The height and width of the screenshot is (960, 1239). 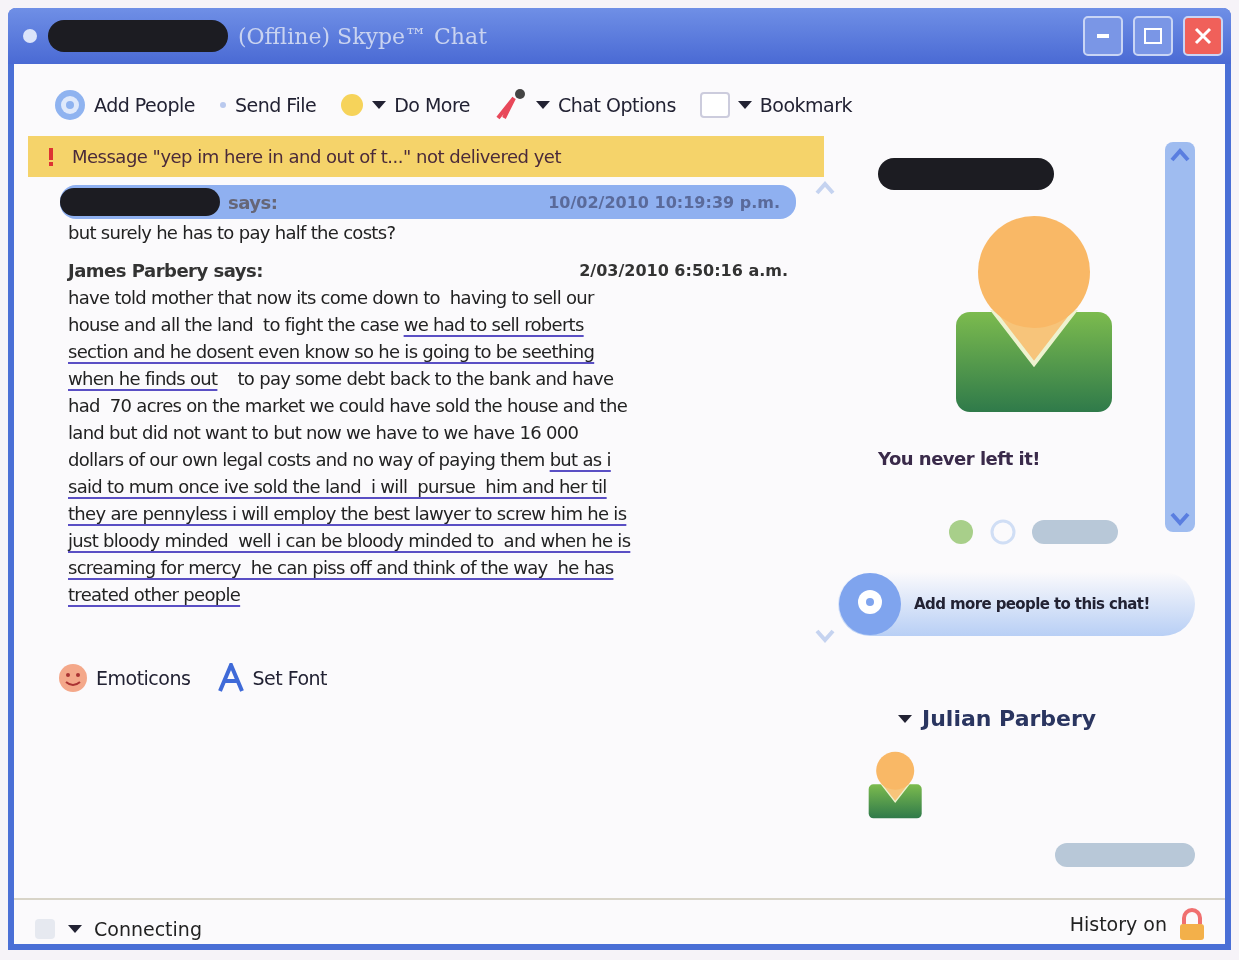 What do you see at coordinates (352, 105) in the screenshot?
I see `sun-icon` at bounding box center [352, 105].